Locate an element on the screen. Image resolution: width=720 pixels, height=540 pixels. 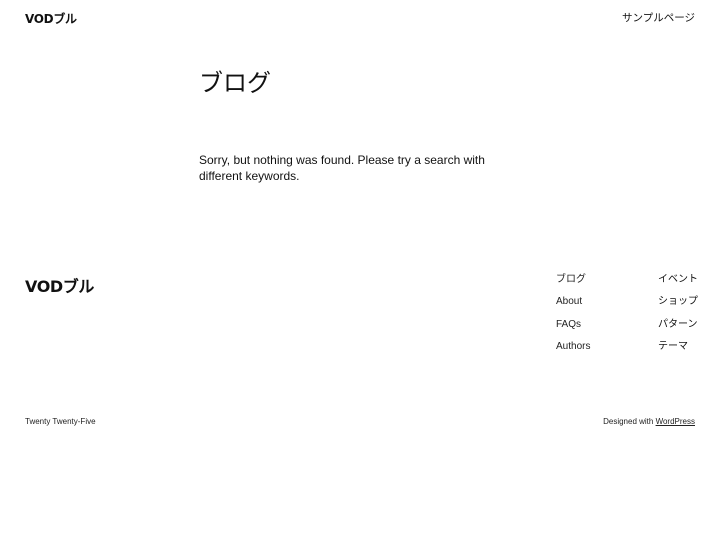
nav-link-sample-page: サンプルページ is located at coordinates (658, 17).